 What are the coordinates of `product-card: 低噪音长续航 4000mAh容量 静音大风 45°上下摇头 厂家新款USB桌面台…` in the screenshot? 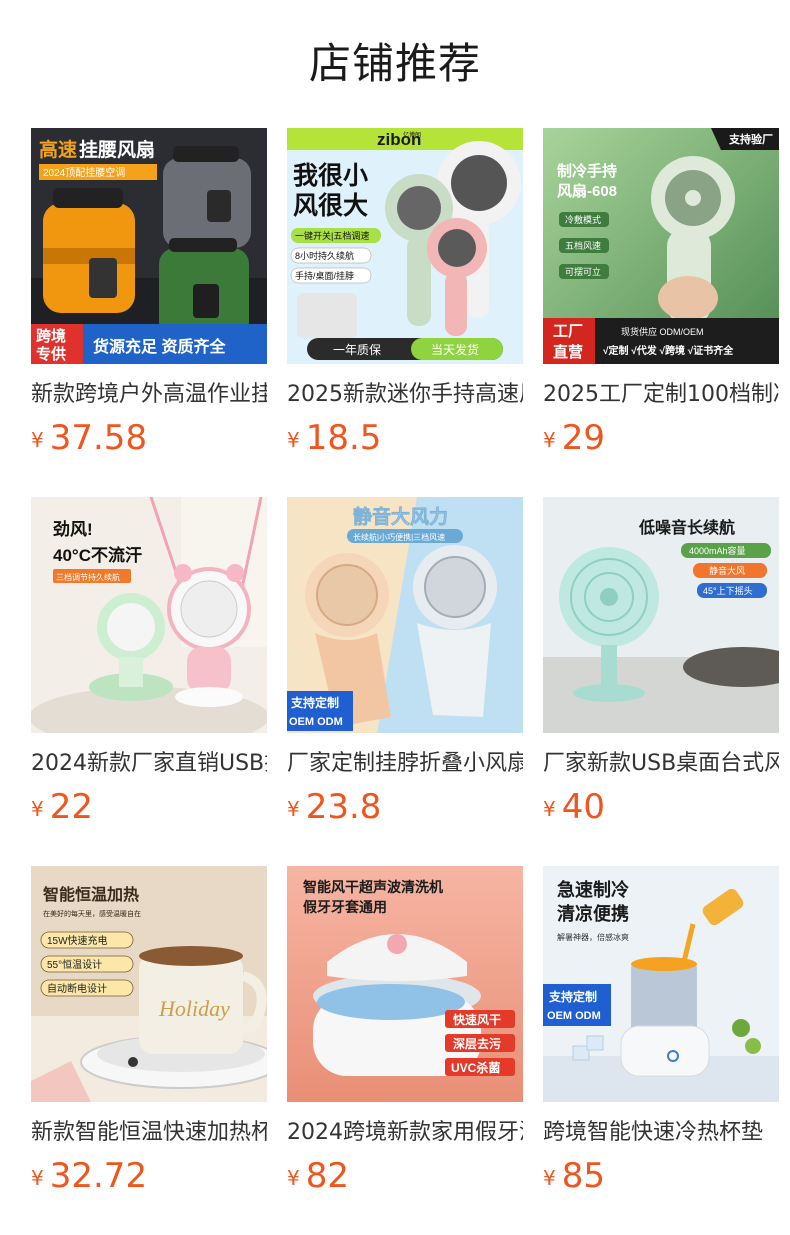 It's located at (661, 681).